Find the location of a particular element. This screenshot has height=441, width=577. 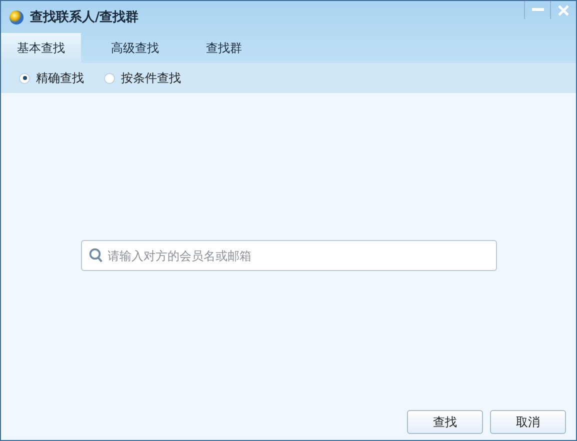

tab: 查找群 is located at coordinates (224, 48).